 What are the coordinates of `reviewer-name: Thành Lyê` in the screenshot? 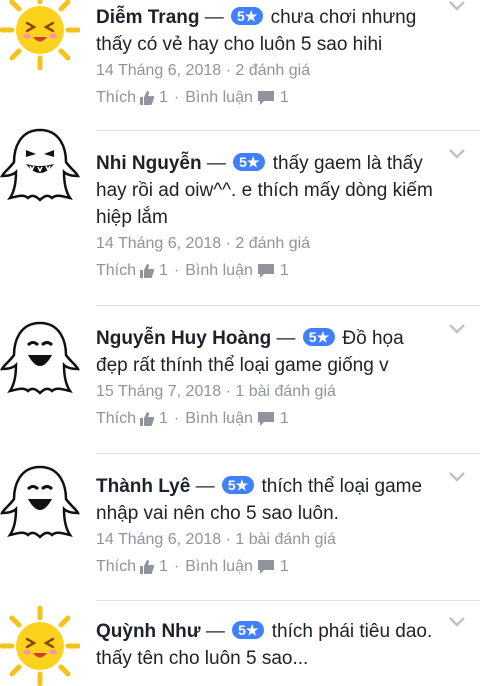 It's located at (143, 486).